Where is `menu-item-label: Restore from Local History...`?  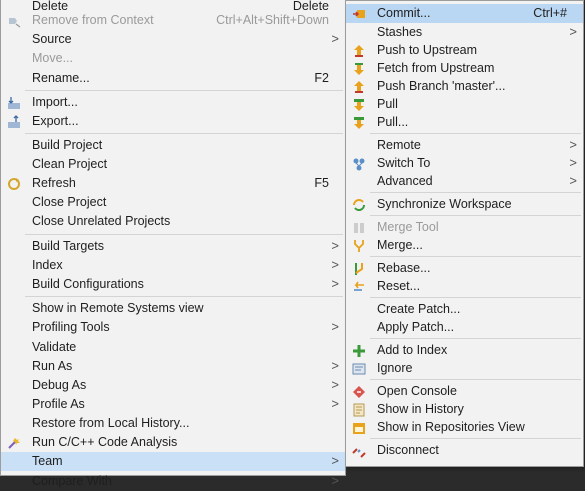 menu-item-label: Restore from Local History... is located at coordinates (111, 423).